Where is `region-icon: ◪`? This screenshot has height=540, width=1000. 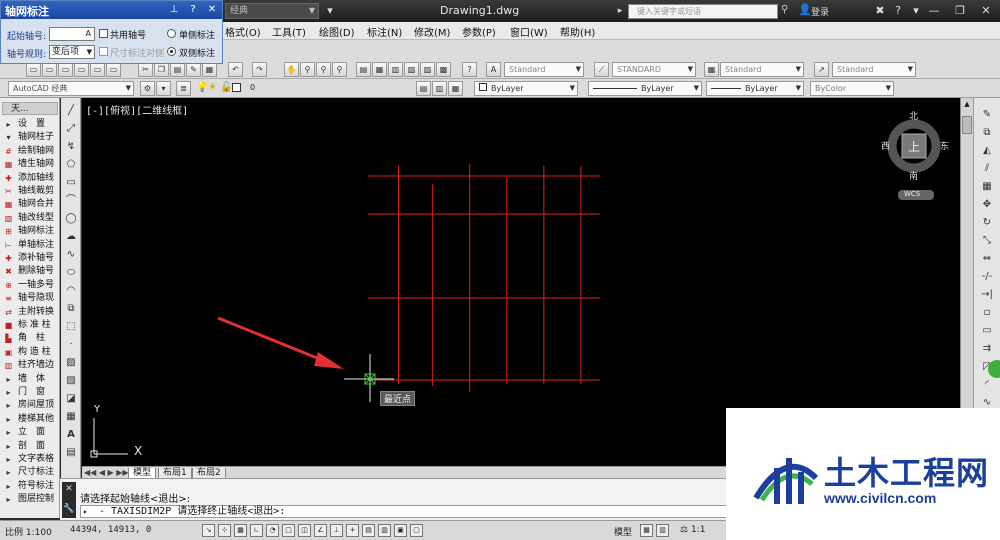 region-icon: ◪ is located at coordinates (71, 399).